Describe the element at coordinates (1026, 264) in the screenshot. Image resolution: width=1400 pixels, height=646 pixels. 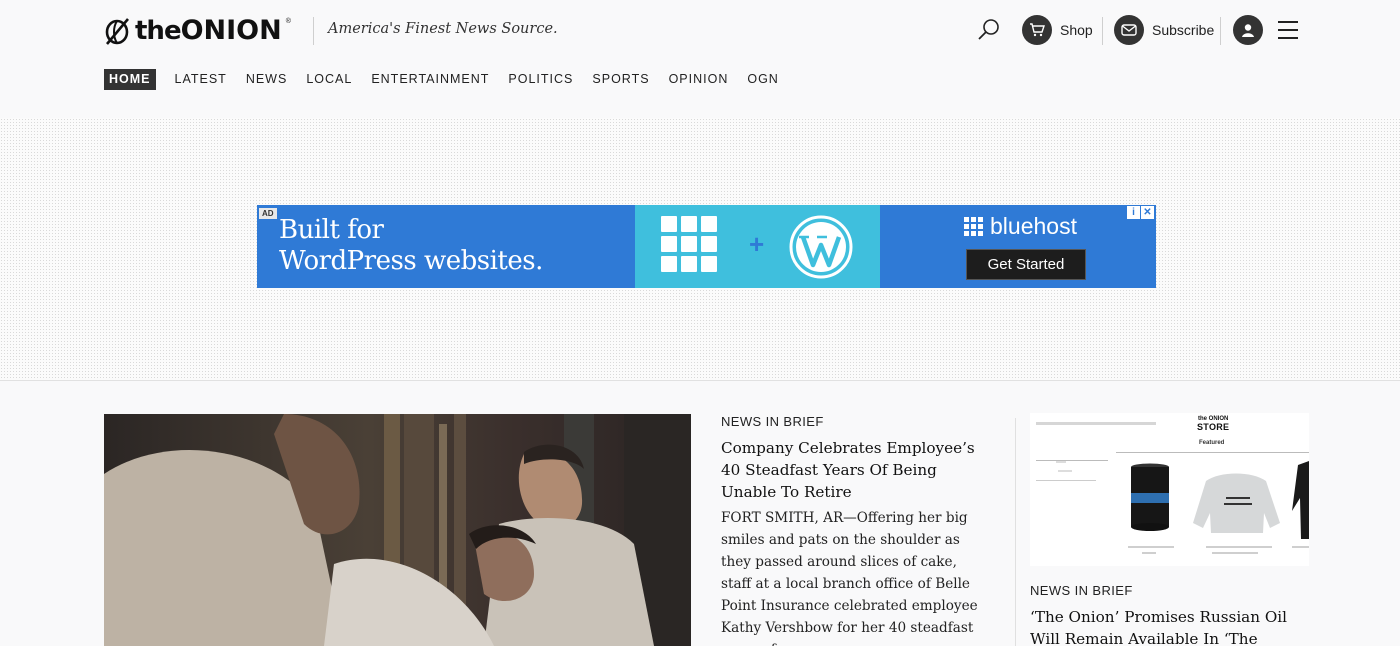
I see `ad-cta-button: Get Started` at that location.